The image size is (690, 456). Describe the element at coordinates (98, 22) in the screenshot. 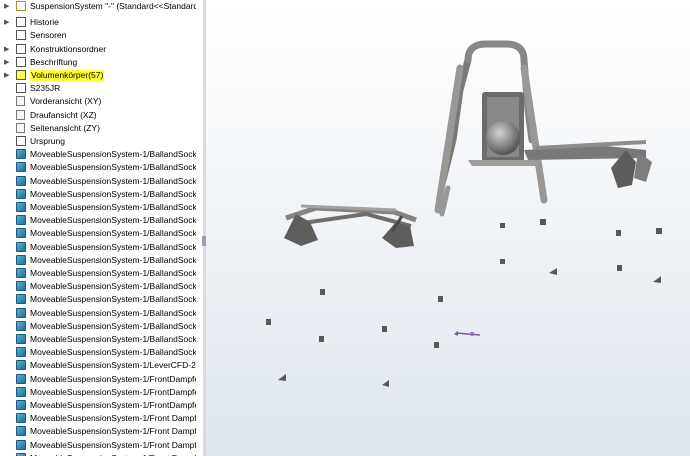

I see `tree-item: ▶ Historie` at that location.